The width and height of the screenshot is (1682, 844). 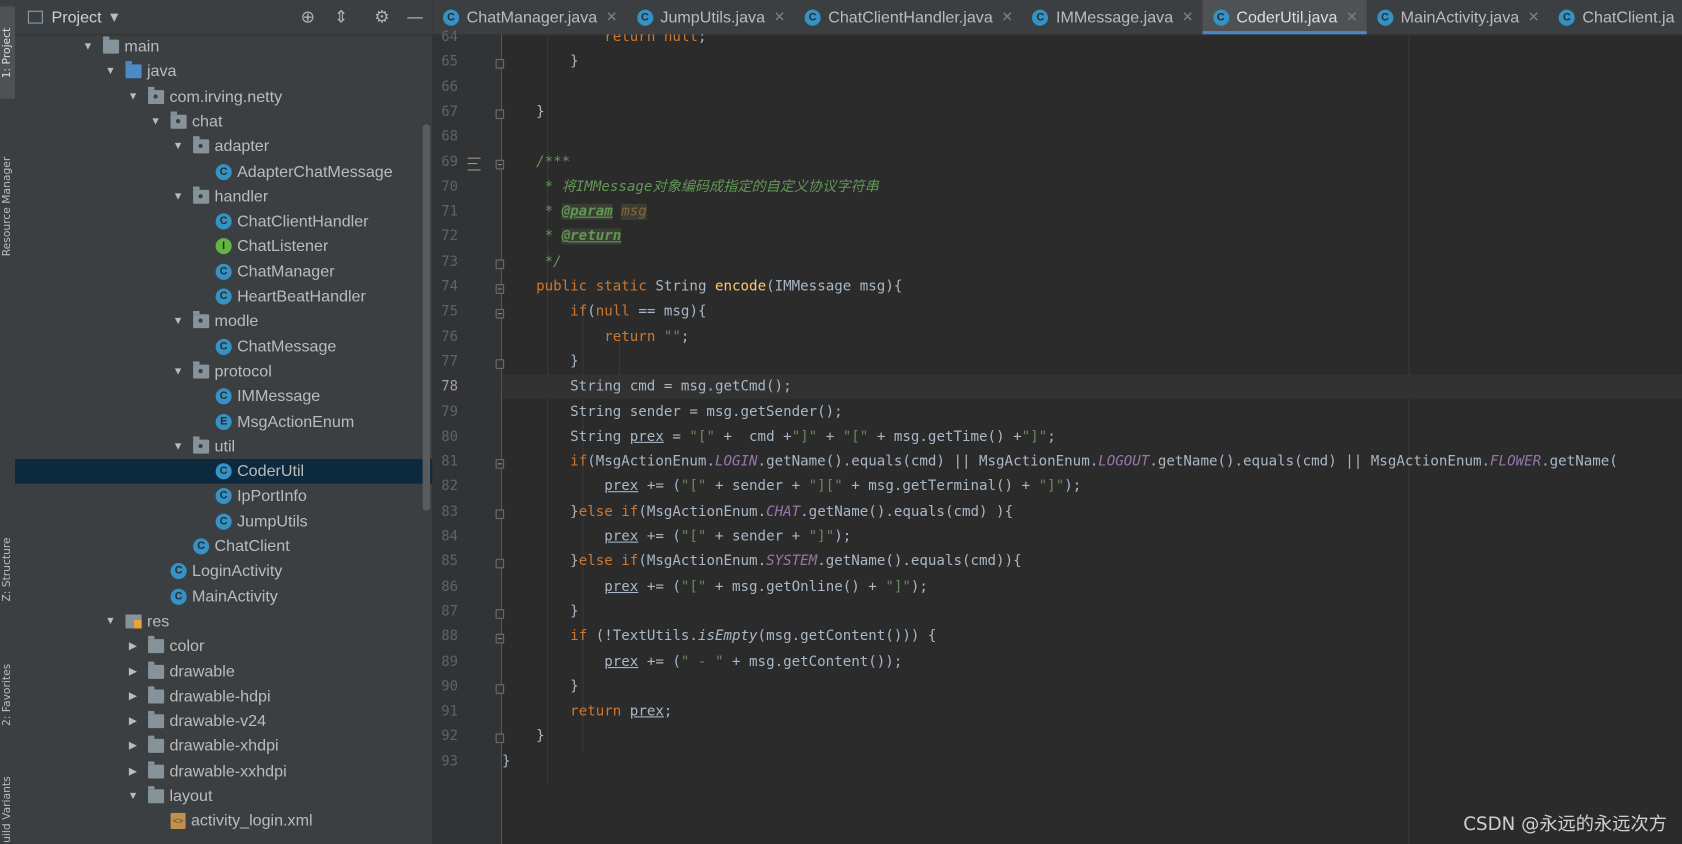 What do you see at coordinates (7, 206) in the screenshot?
I see `resource-manager-tool-tab: Resource Manager` at bounding box center [7, 206].